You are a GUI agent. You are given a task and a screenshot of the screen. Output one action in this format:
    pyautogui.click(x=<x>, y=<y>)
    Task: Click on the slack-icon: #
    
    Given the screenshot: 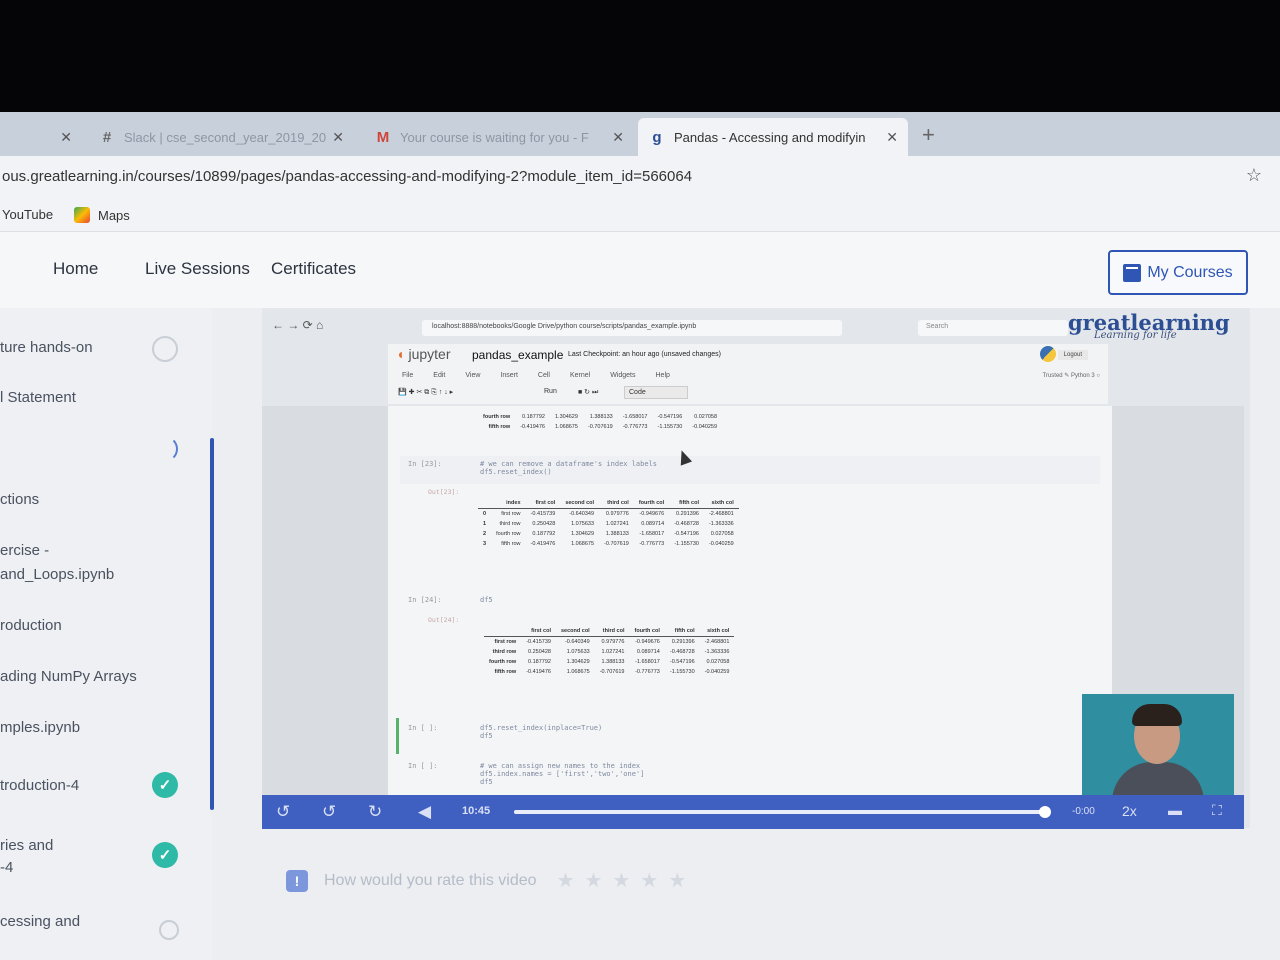 What is the action you would take?
    pyautogui.click(x=107, y=137)
    